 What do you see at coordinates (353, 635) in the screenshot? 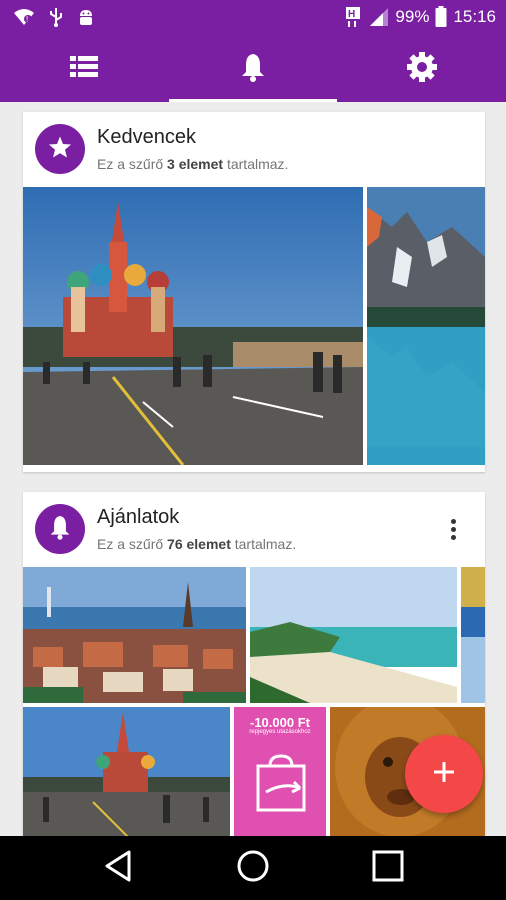
I see `beach-photo` at bounding box center [353, 635].